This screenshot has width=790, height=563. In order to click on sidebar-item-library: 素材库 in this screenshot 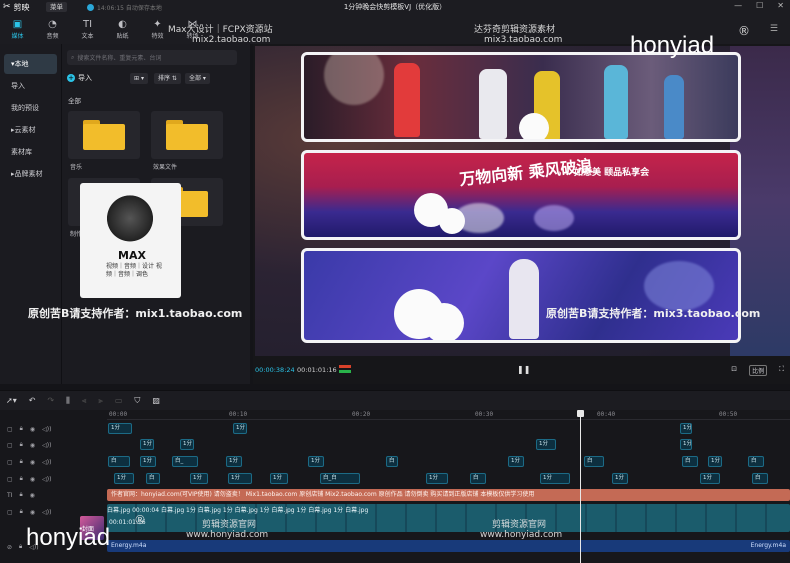, I will do `click(30, 152)`.